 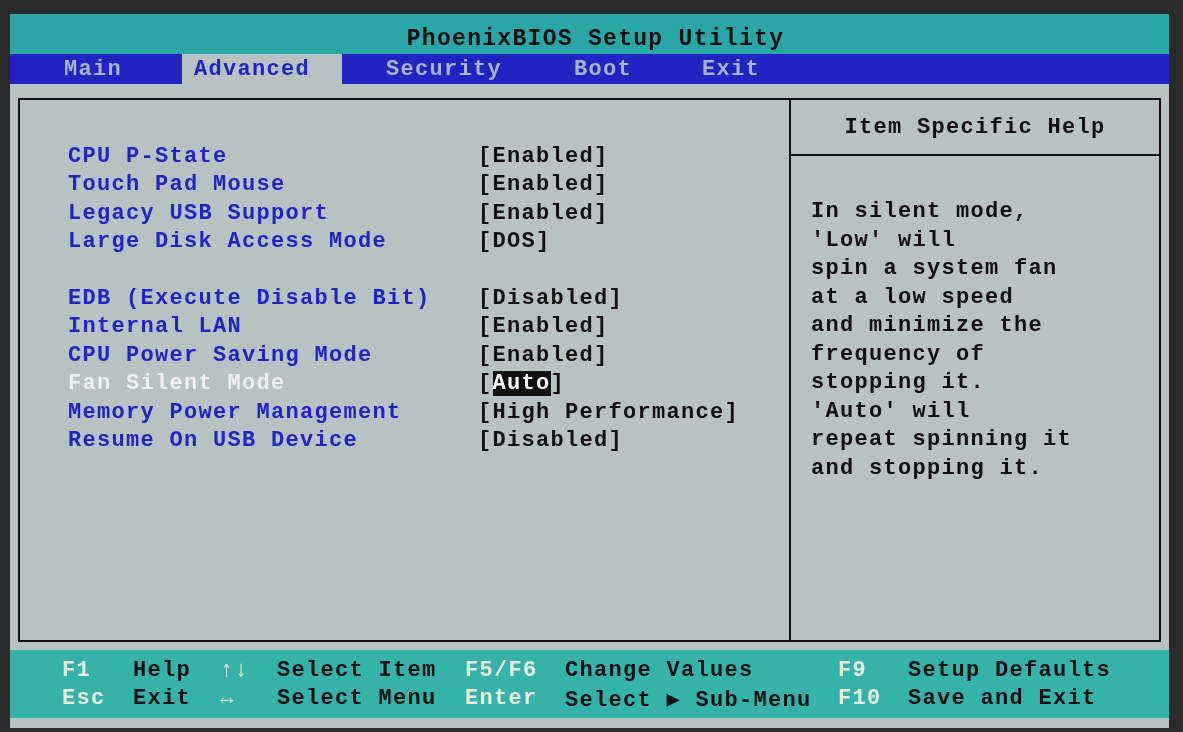 What do you see at coordinates (1010, 671) in the screenshot?
I see `key-action: Setup Defaults` at bounding box center [1010, 671].